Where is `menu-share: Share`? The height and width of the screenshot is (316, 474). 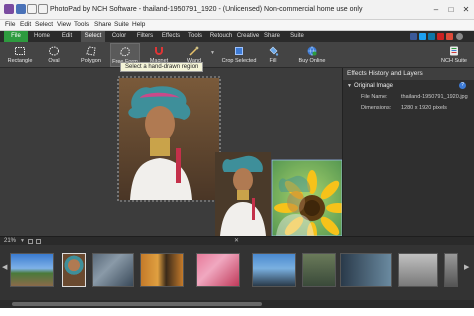 menu-share: Share is located at coordinates (102, 24).